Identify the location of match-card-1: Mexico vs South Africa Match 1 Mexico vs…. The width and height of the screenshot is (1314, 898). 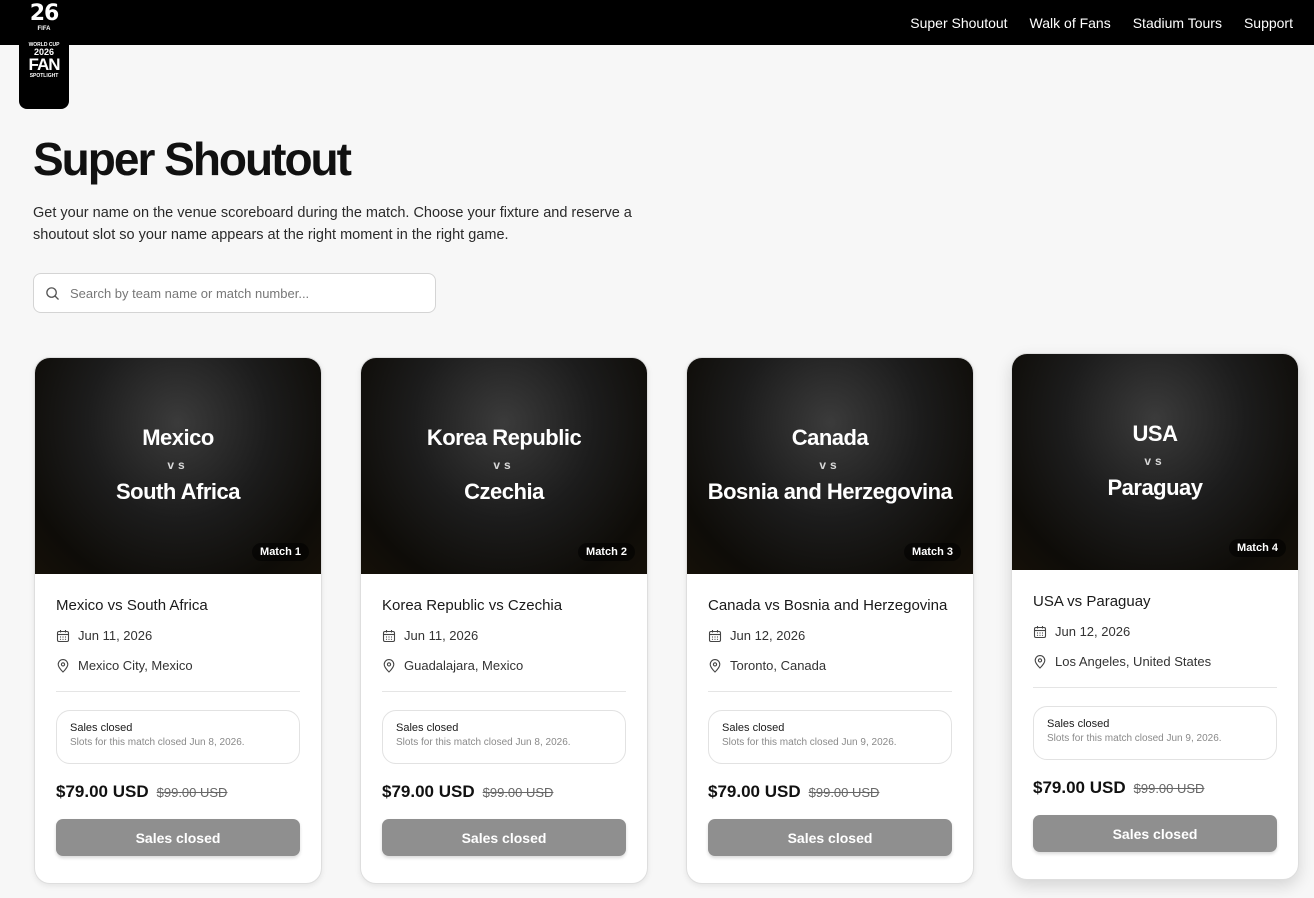
(178, 620).